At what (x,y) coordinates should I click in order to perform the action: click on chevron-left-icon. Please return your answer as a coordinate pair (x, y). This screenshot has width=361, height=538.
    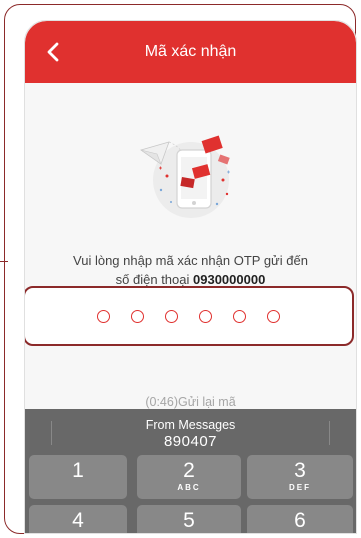
    Looking at the image, I should click on (53, 52).